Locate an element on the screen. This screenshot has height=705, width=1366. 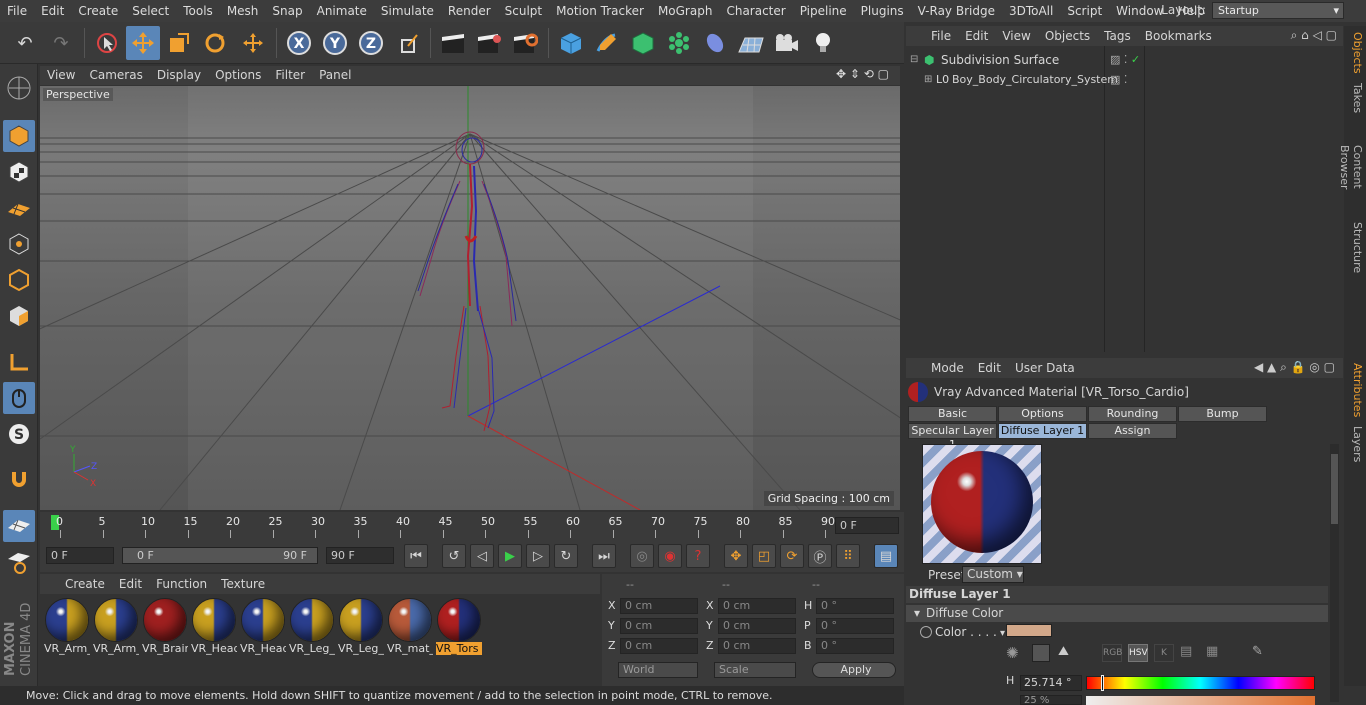
axis-mode-icon is located at coordinates (19, 362).